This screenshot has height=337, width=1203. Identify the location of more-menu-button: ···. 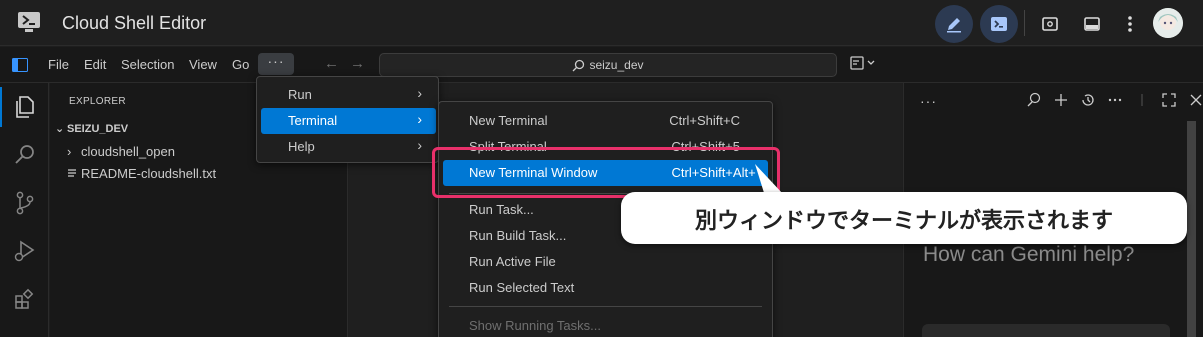
(276, 64).